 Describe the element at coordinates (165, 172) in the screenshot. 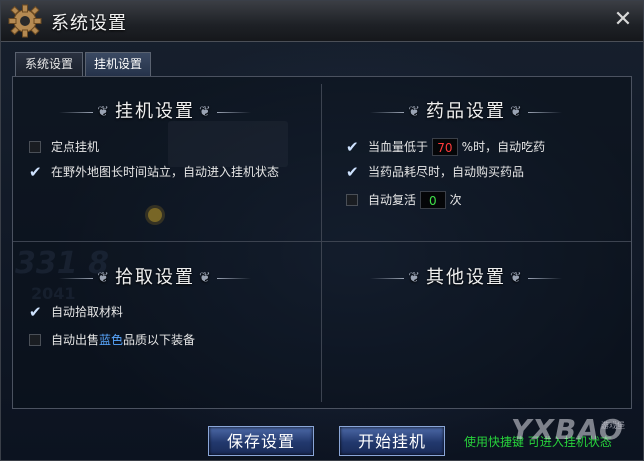

I see `option-label: 在野外地图长时间站立，自动进入挂机状态` at that location.